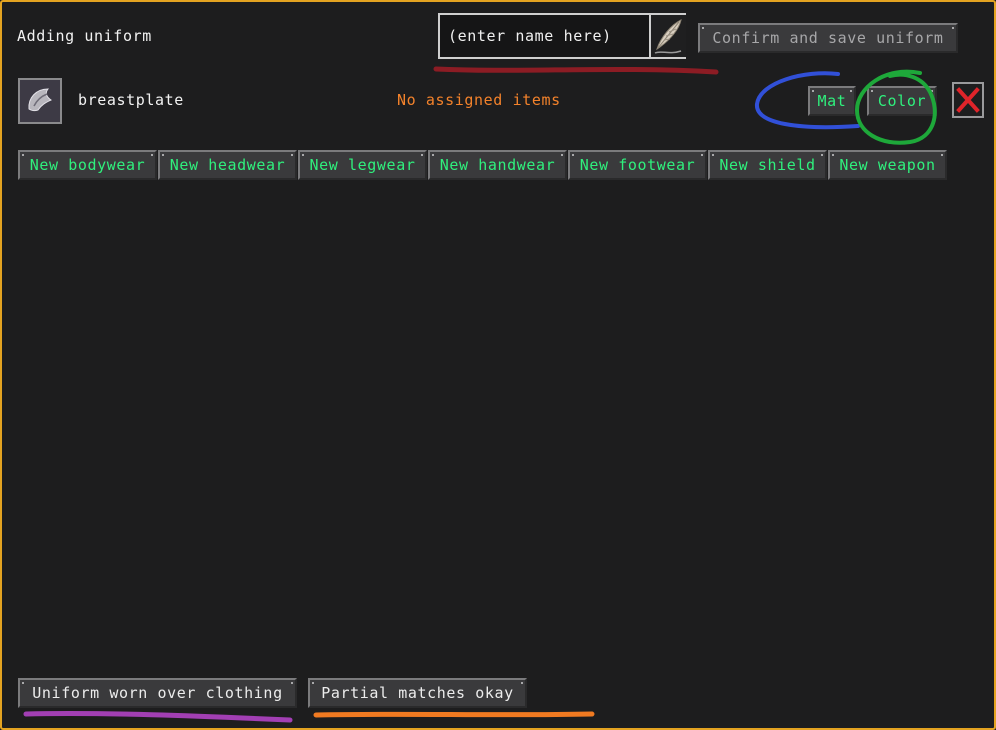 Image resolution: width=996 pixels, height=730 pixels. I want to click on remove-item-button, so click(968, 100).